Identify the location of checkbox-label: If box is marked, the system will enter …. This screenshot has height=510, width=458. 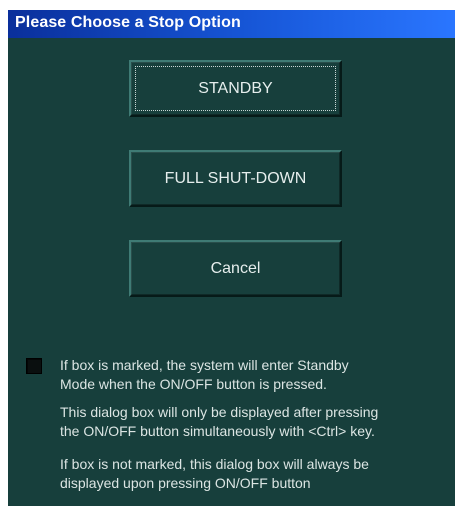
(204, 374).